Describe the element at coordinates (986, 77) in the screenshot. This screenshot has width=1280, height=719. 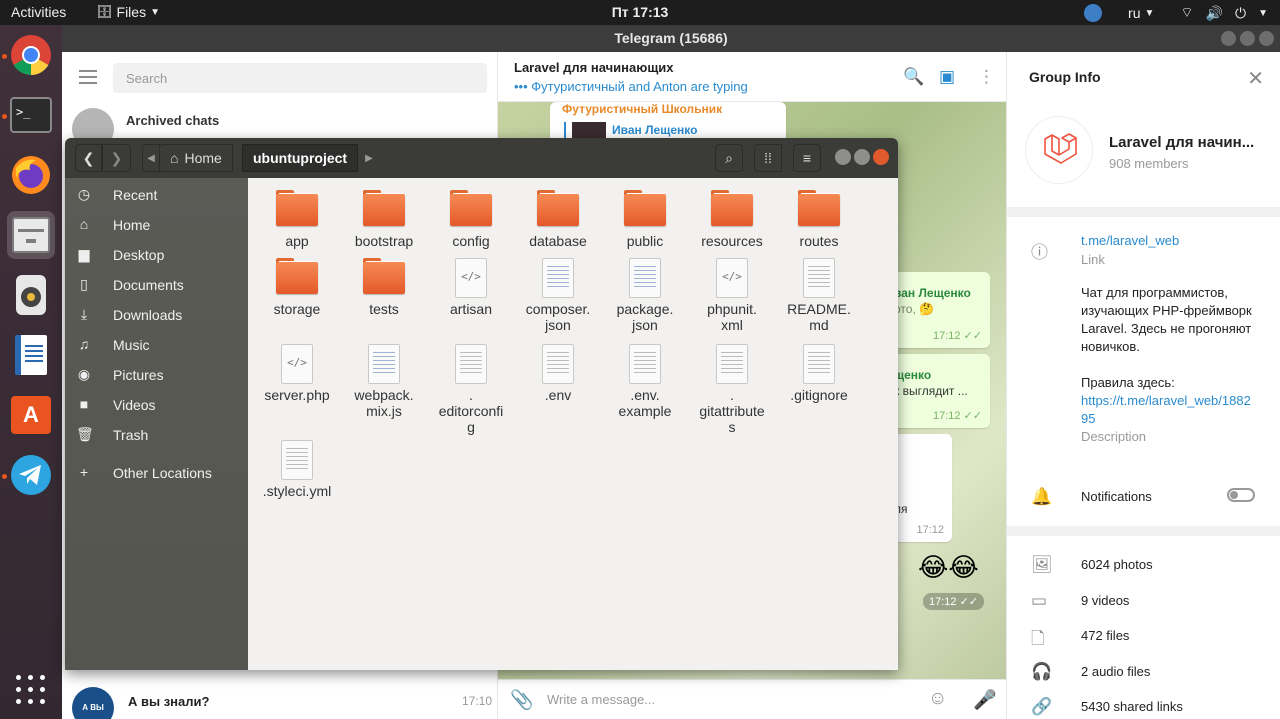
I see `more-icon: ⋮` at that location.